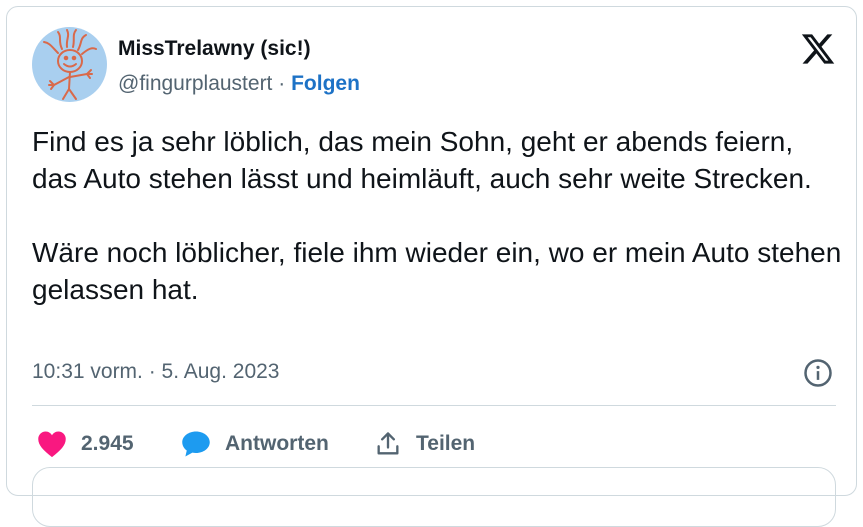  Describe the element at coordinates (434, 497) in the screenshot. I see `read-replies-button` at that location.